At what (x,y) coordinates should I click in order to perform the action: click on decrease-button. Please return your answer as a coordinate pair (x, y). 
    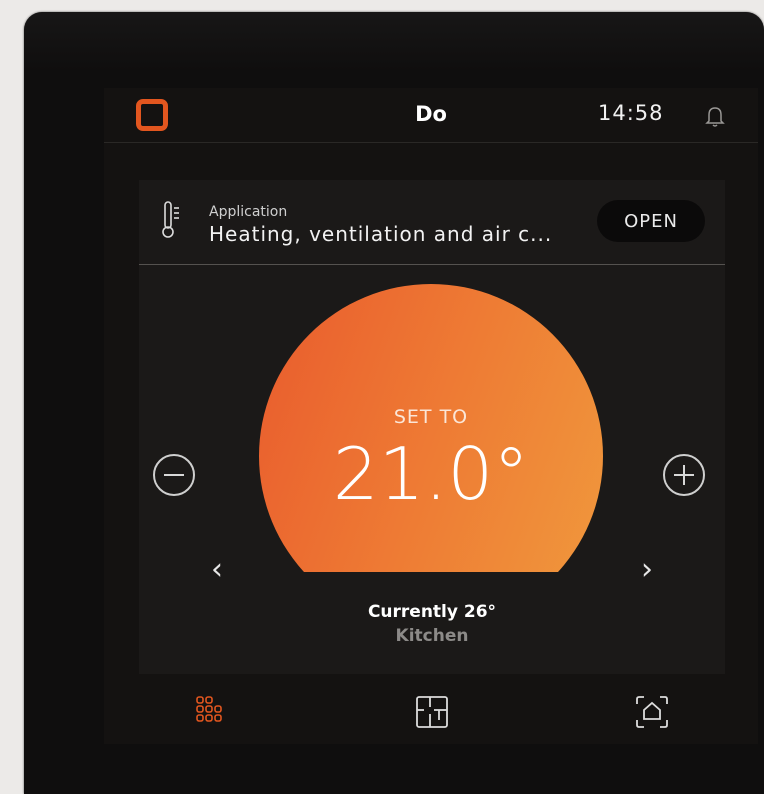
    Looking at the image, I should click on (174, 475).